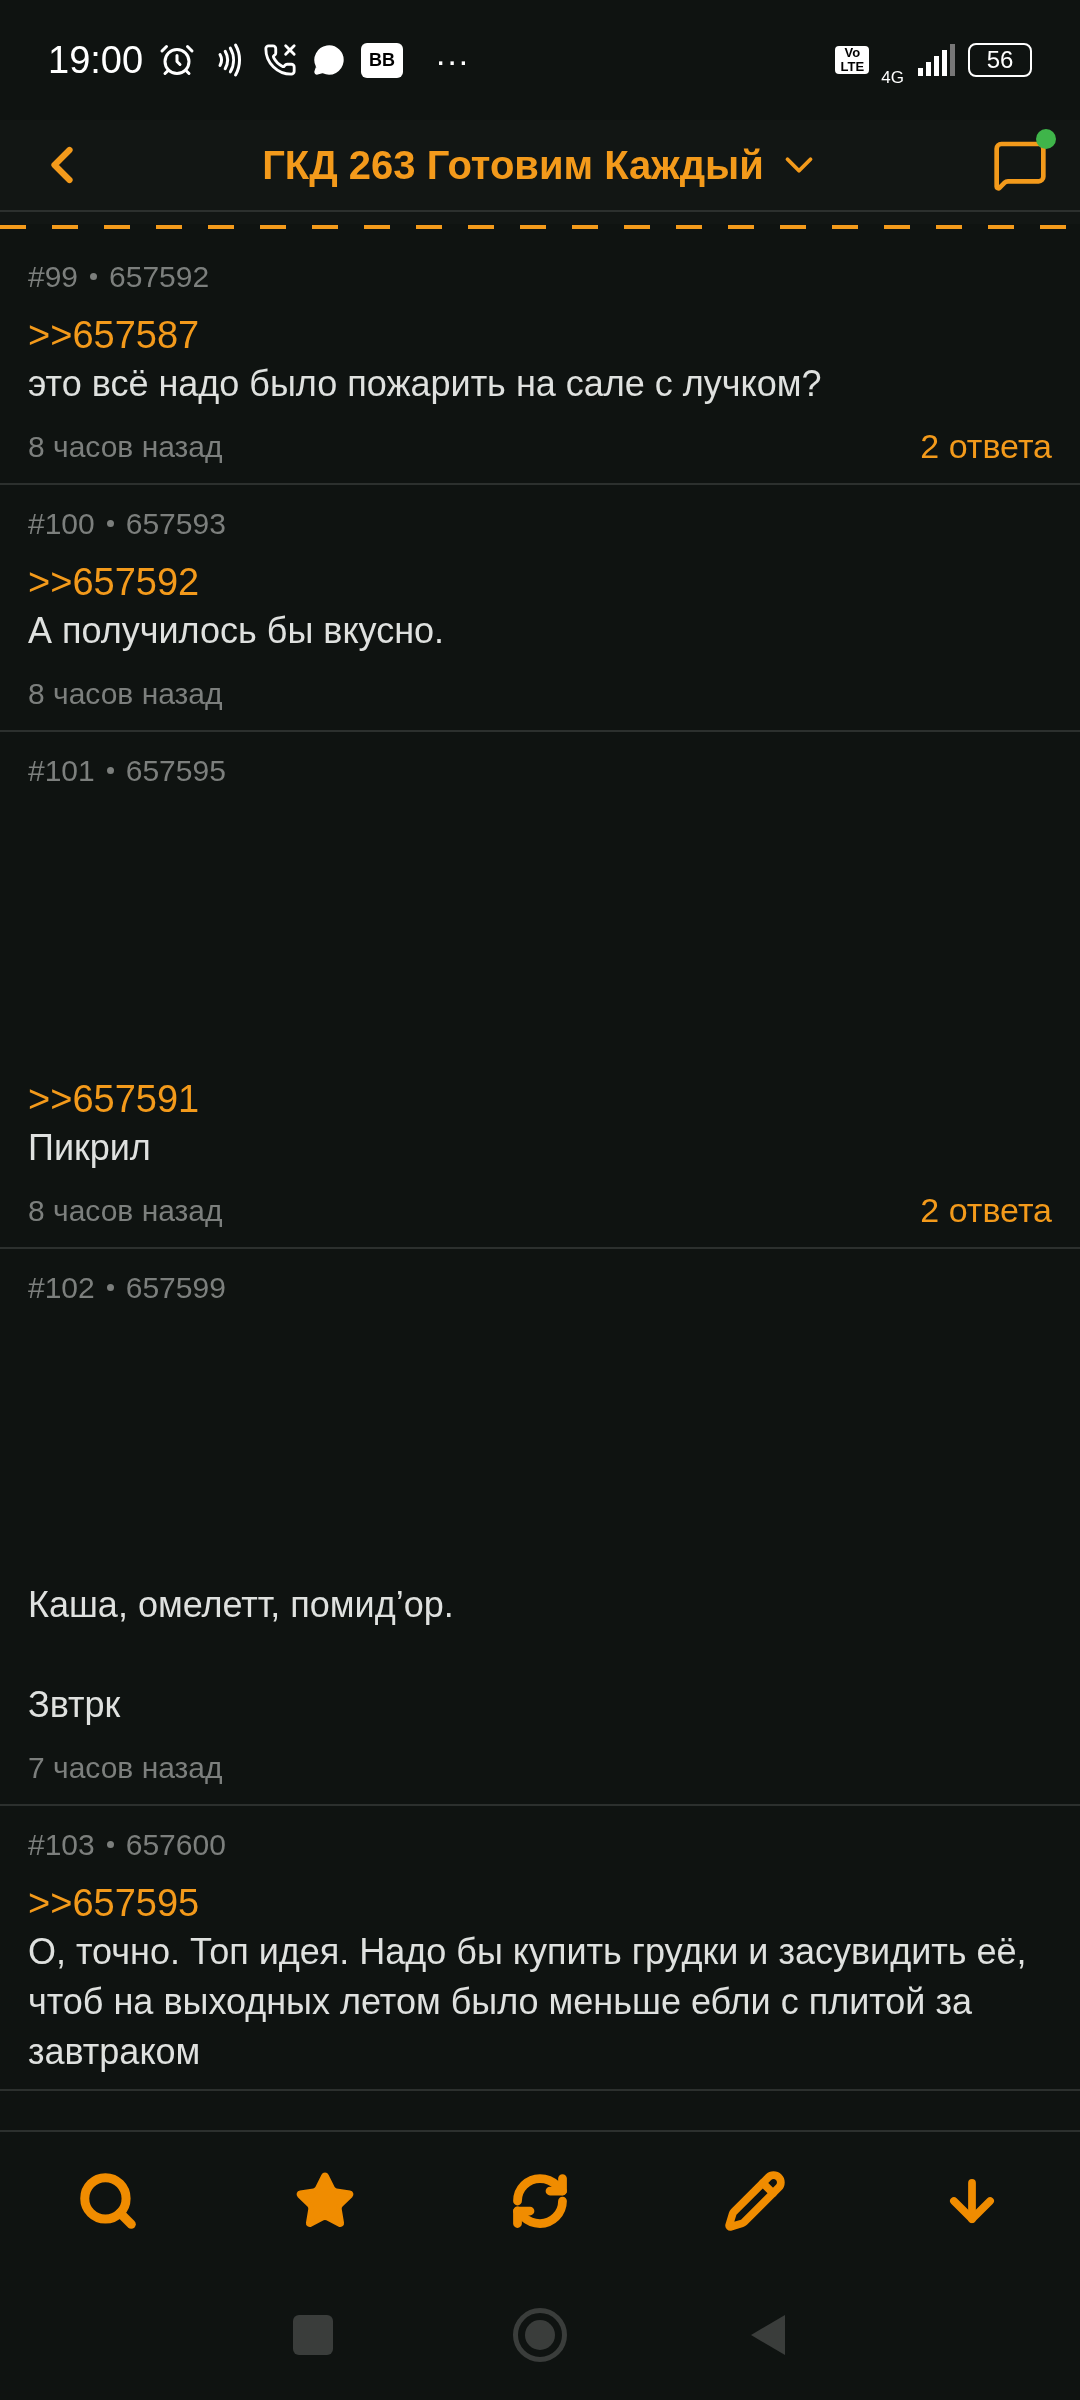 The image size is (1080, 2400). I want to click on signal-icon, so click(936, 60).